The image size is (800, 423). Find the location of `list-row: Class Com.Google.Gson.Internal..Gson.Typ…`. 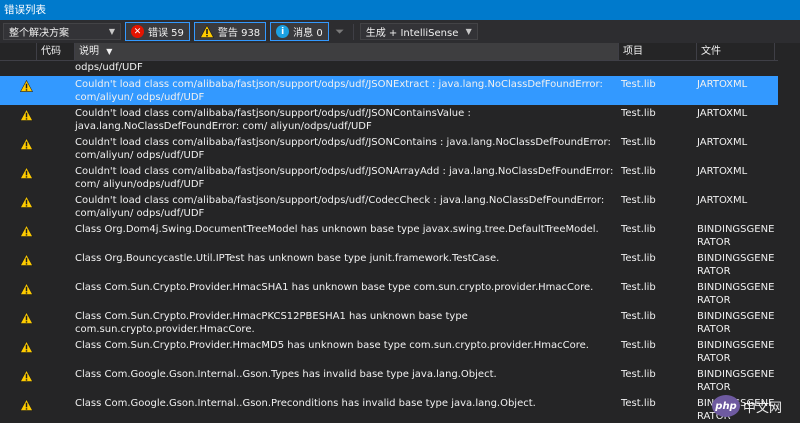

list-row: Class Com.Google.Gson.Internal..Gson.Typ… is located at coordinates (400, 380).